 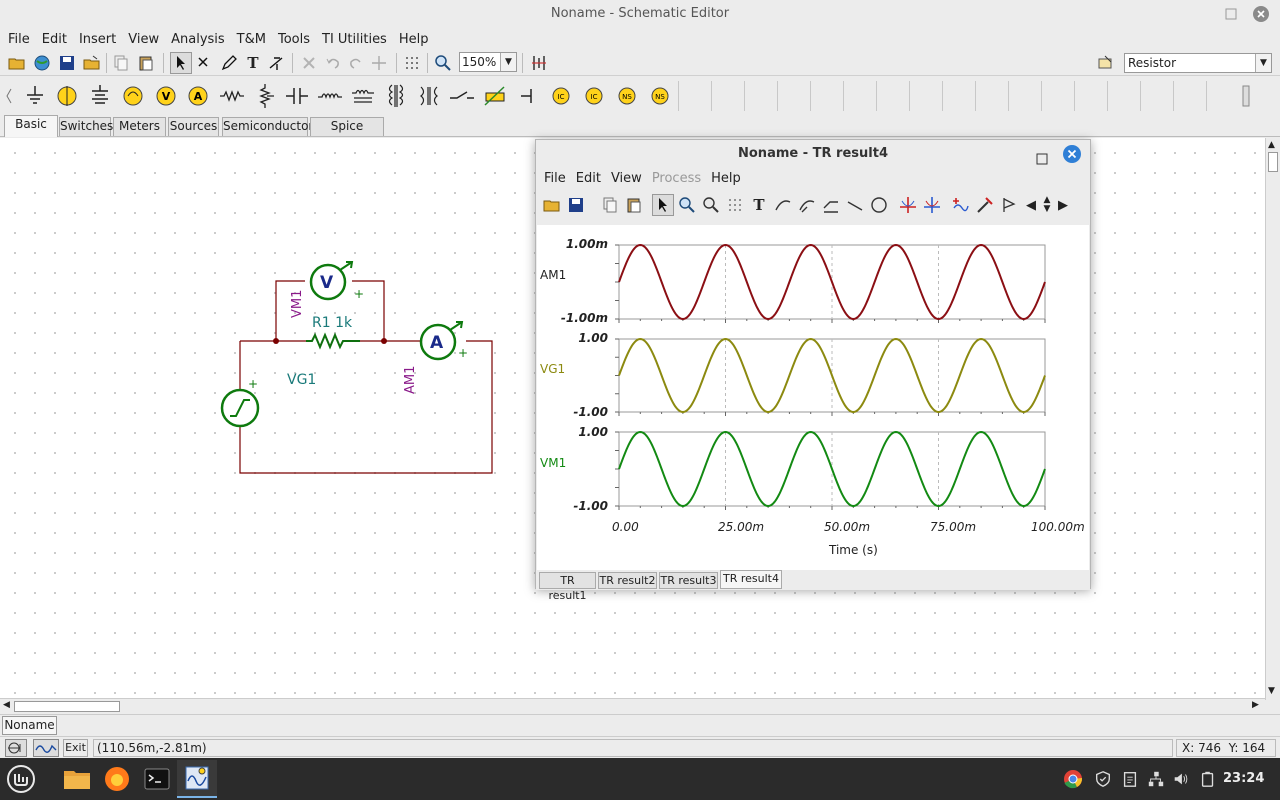 I want to click on save-button, so click(x=67, y=63).